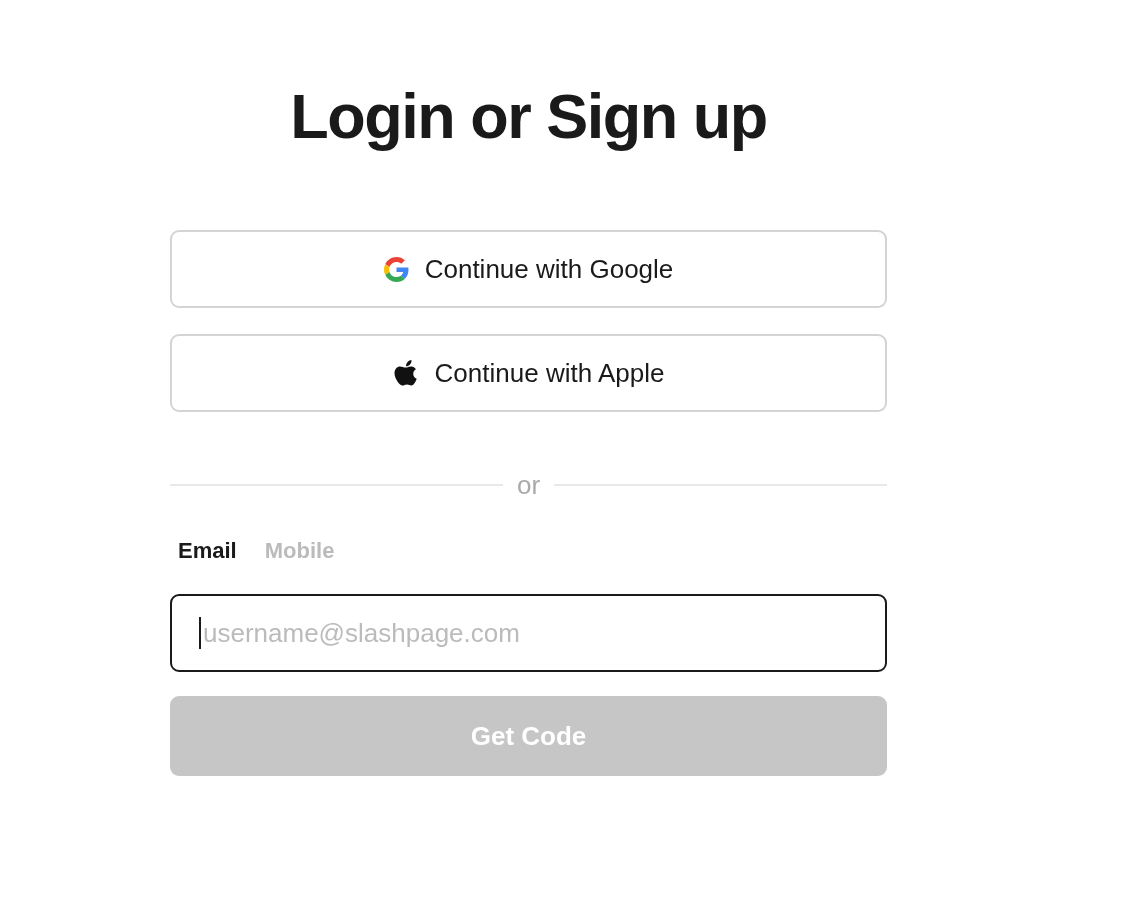 This screenshot has width=1144, height=922. What do you see at coordinates (405, 373) in the screenshot?
I see `apple-icon` at bounding box center [405, 373].